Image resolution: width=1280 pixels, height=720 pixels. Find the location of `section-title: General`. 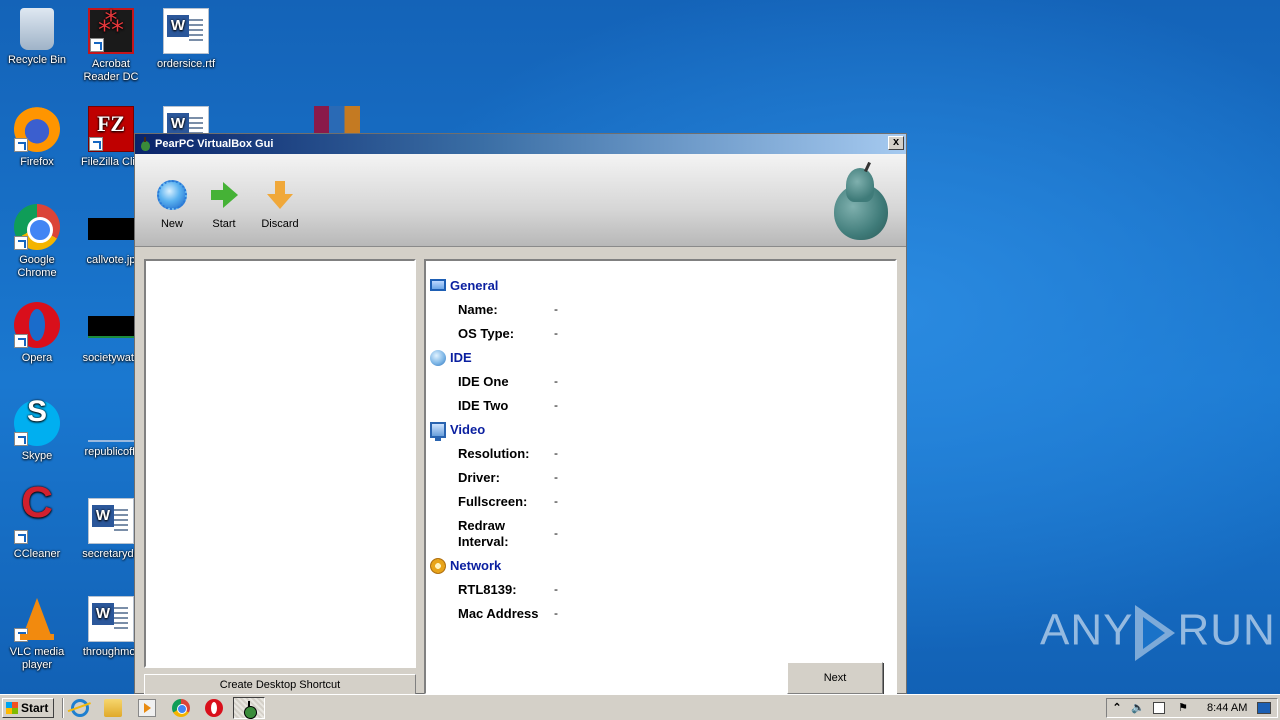

section-title: General is located at coordinates (474, 285).